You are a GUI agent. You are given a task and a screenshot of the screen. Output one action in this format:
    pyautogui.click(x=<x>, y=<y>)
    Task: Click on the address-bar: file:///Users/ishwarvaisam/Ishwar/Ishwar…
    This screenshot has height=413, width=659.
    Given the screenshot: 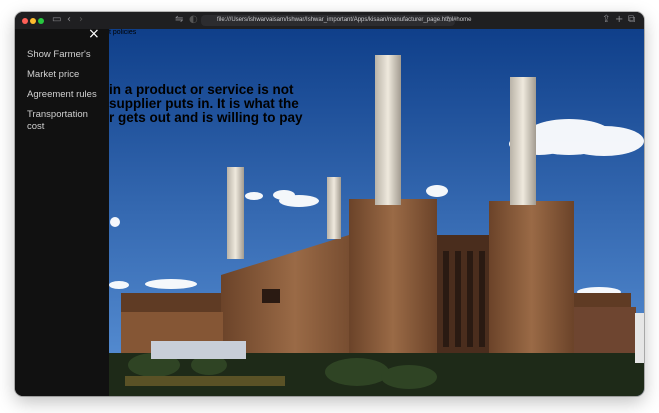 What is the action you would take?
    pyautogui.click(x=336, y=20)
    